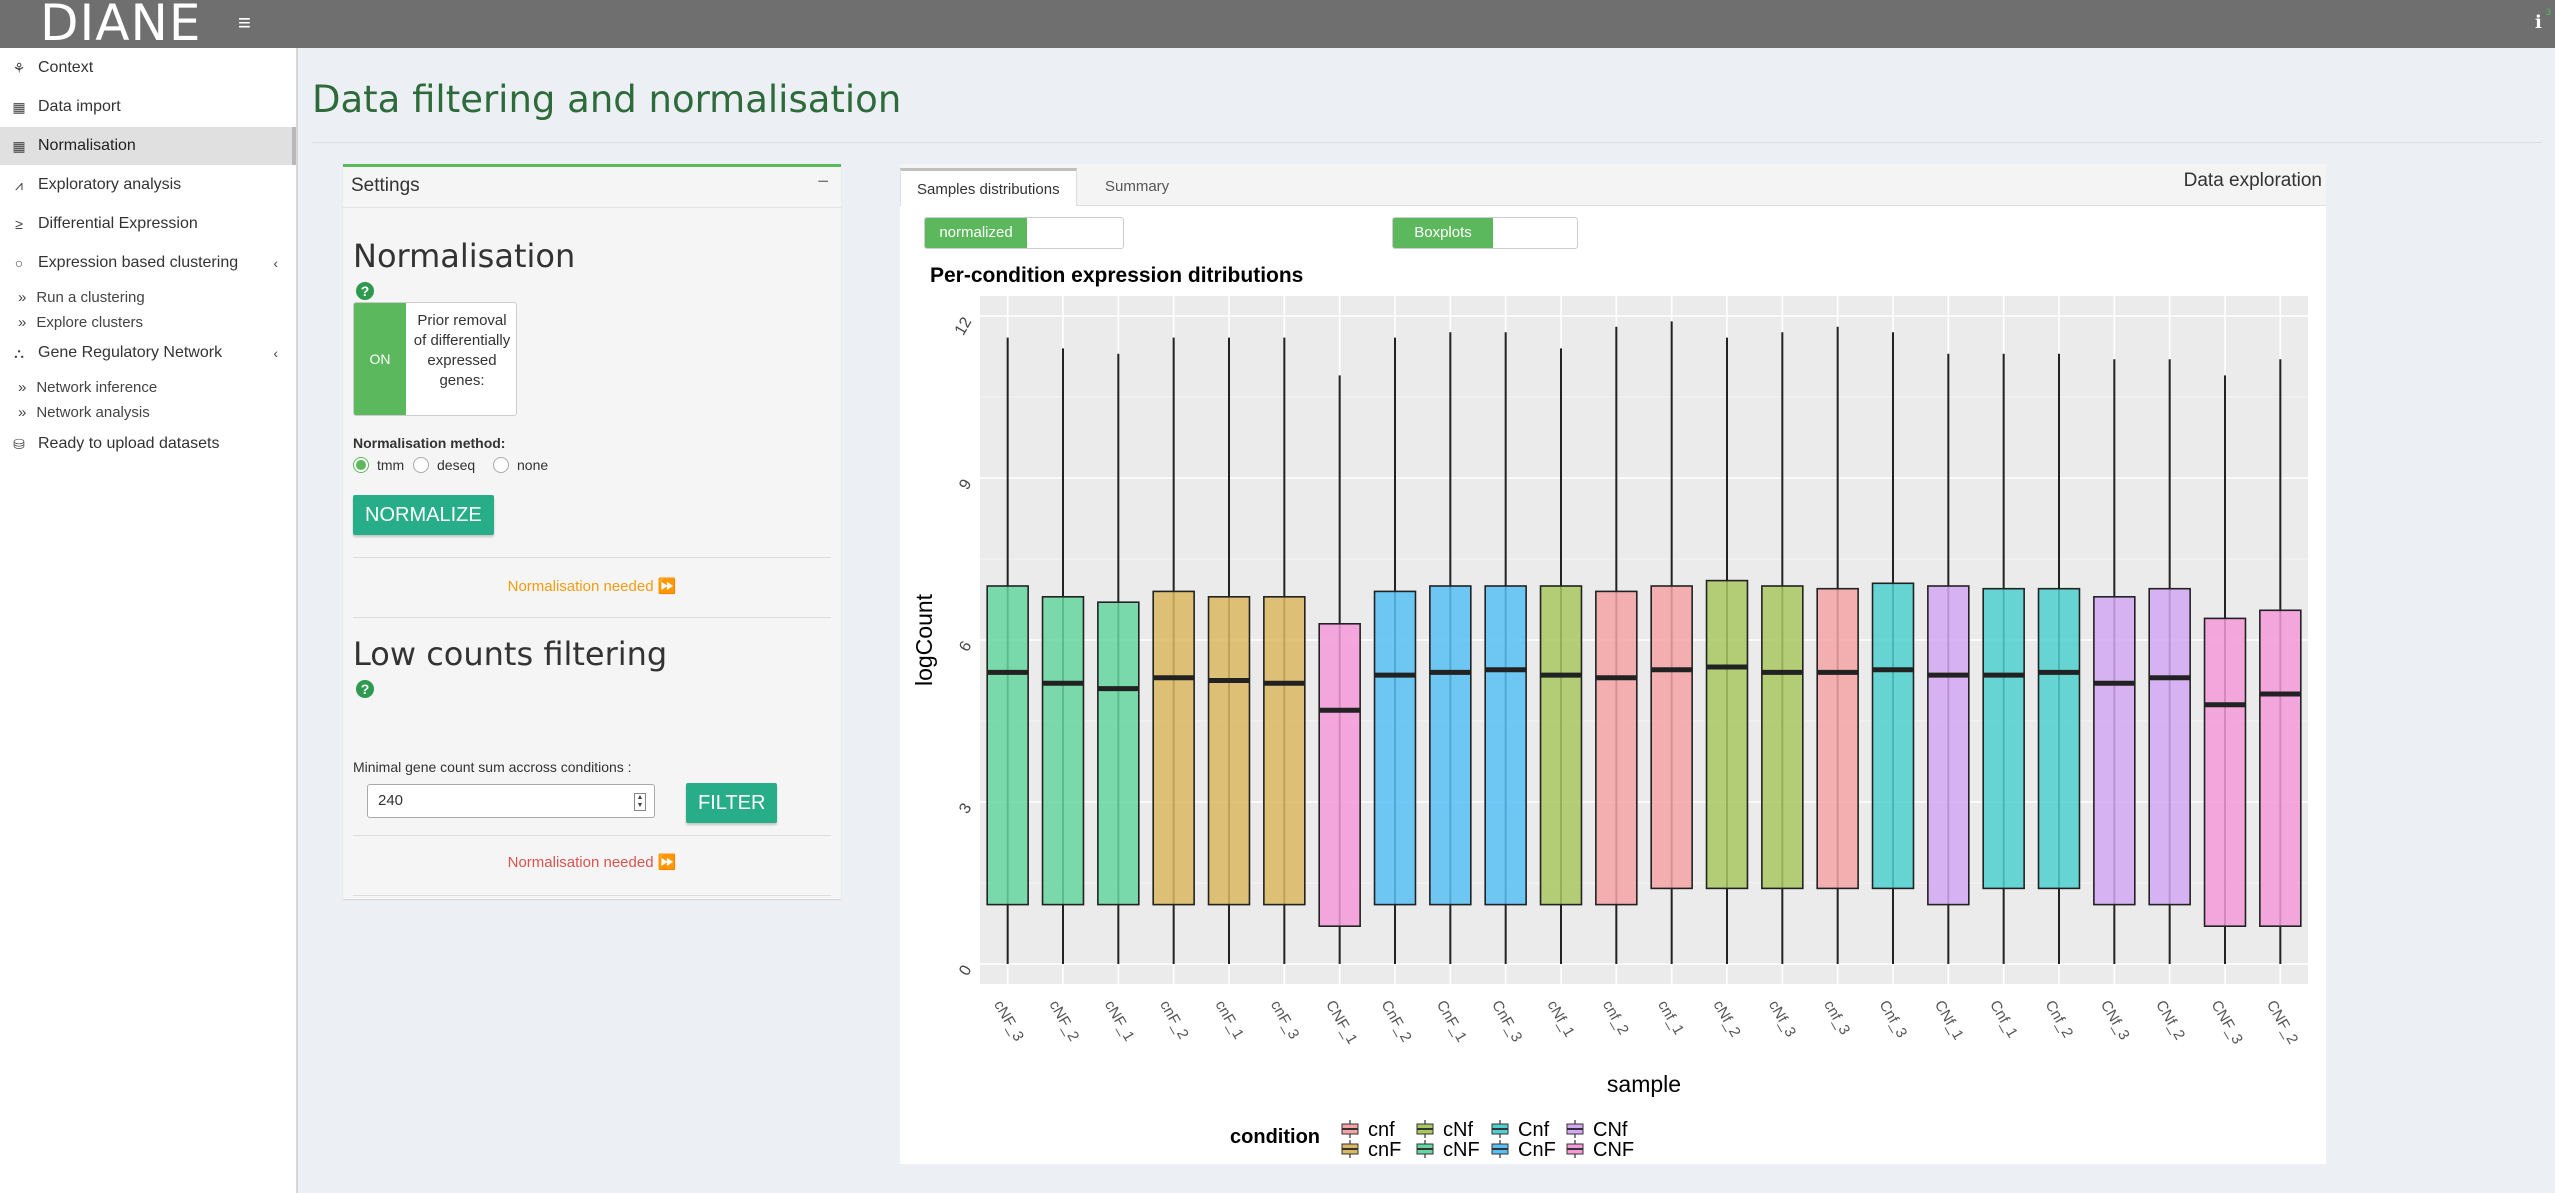 Image resolution: width=2555 pixels, height=1193 pixels. I want to click on normalisation-status: Normalisation needed ⏩, so click(592, 586).